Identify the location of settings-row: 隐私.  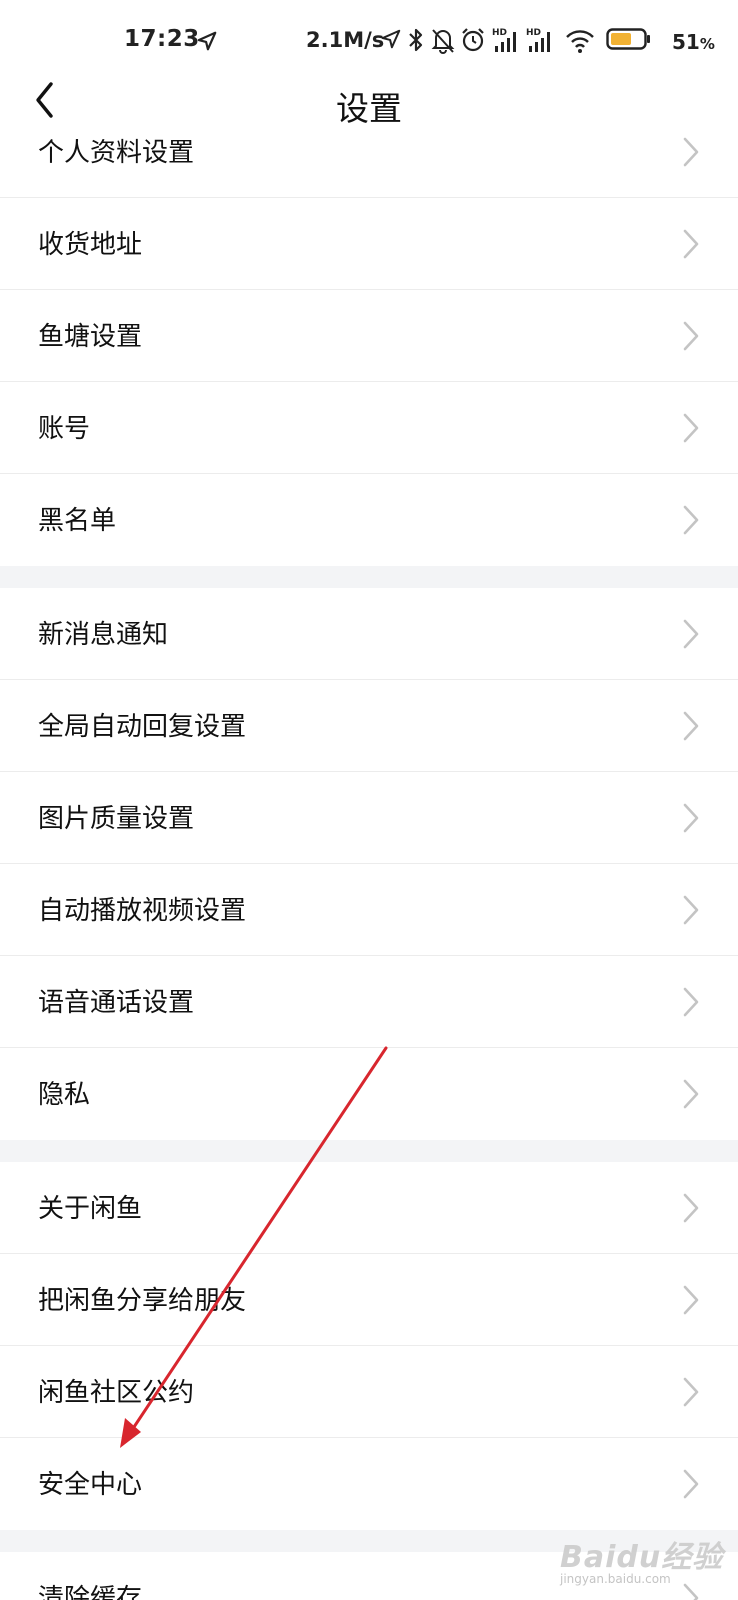
(369, 1094).